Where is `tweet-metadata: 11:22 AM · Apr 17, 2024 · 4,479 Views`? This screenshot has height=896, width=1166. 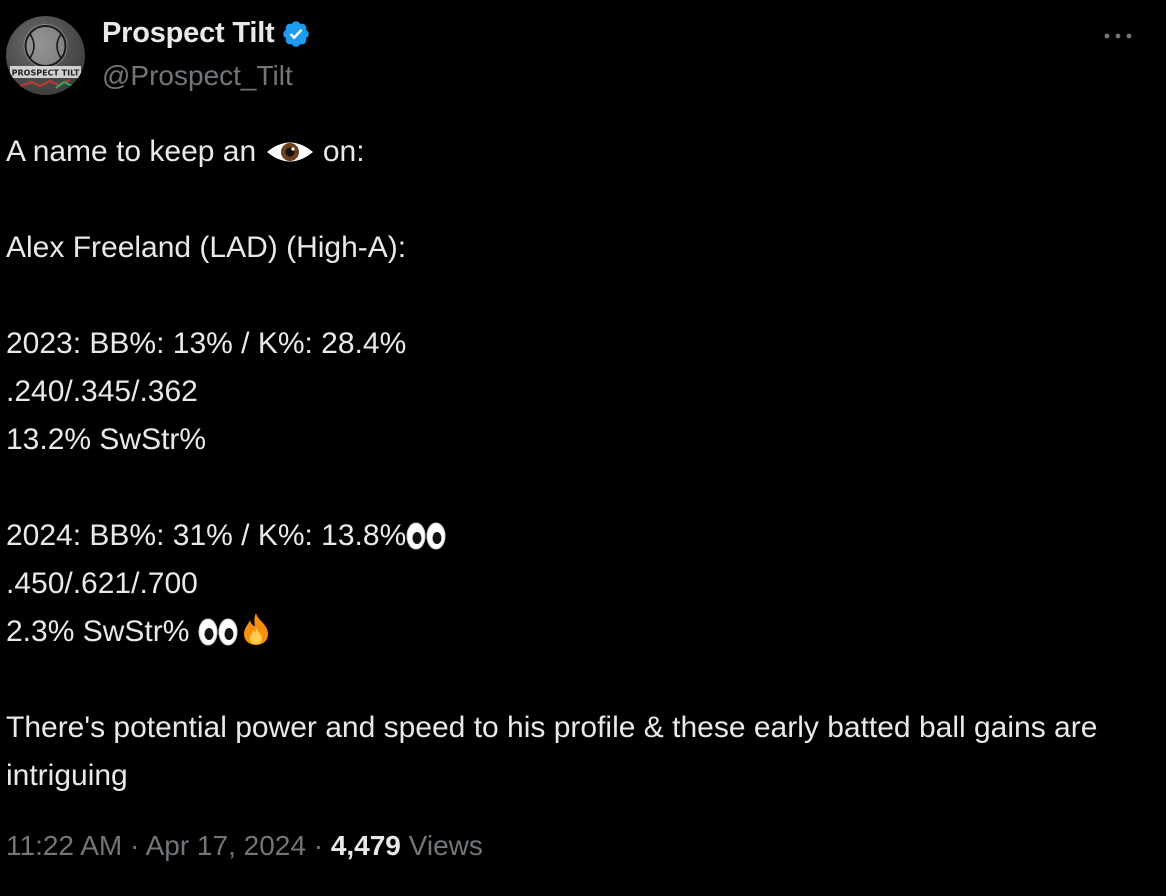
tweet-metadata: 11:22 AM · Apr 17, 2024 · 4,479 Views is located at coordinates (244, 846).